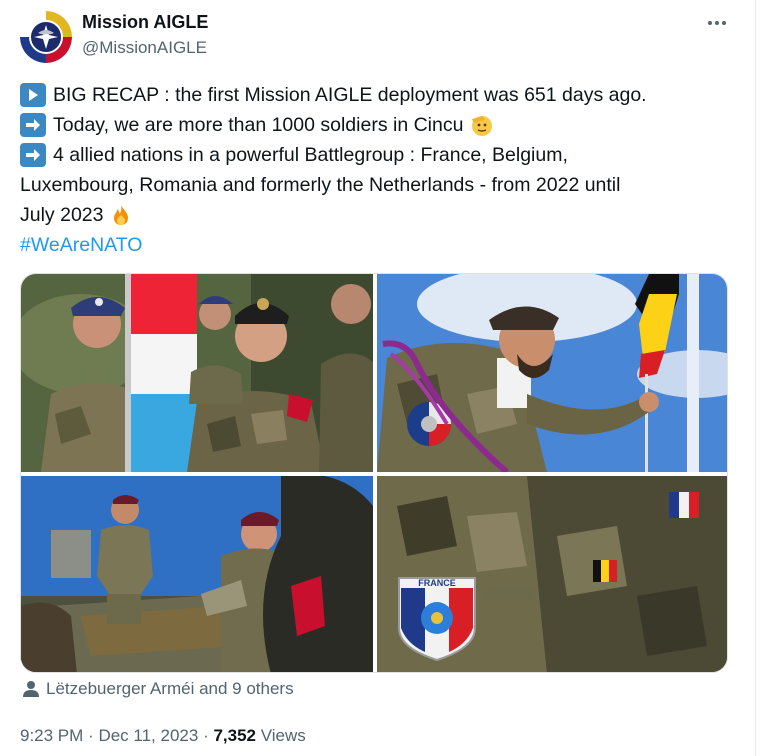 Image resolution: width=770 pixels, height=756 pixels. What do you see at coordinates (33, 95) in the screenshot?
I see `play-button-emoji-icon` at bounding box center [33, 95].